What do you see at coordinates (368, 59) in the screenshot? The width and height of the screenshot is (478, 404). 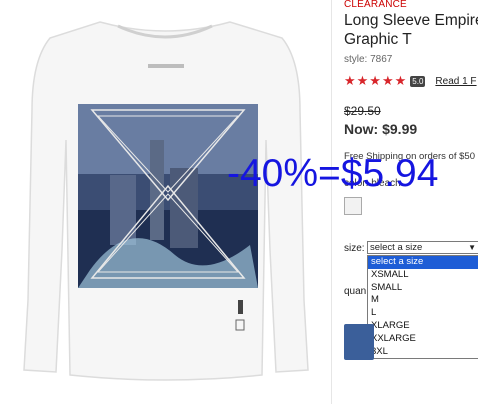 I see `style-number: style: 7867` at bounding box center [368, 59].